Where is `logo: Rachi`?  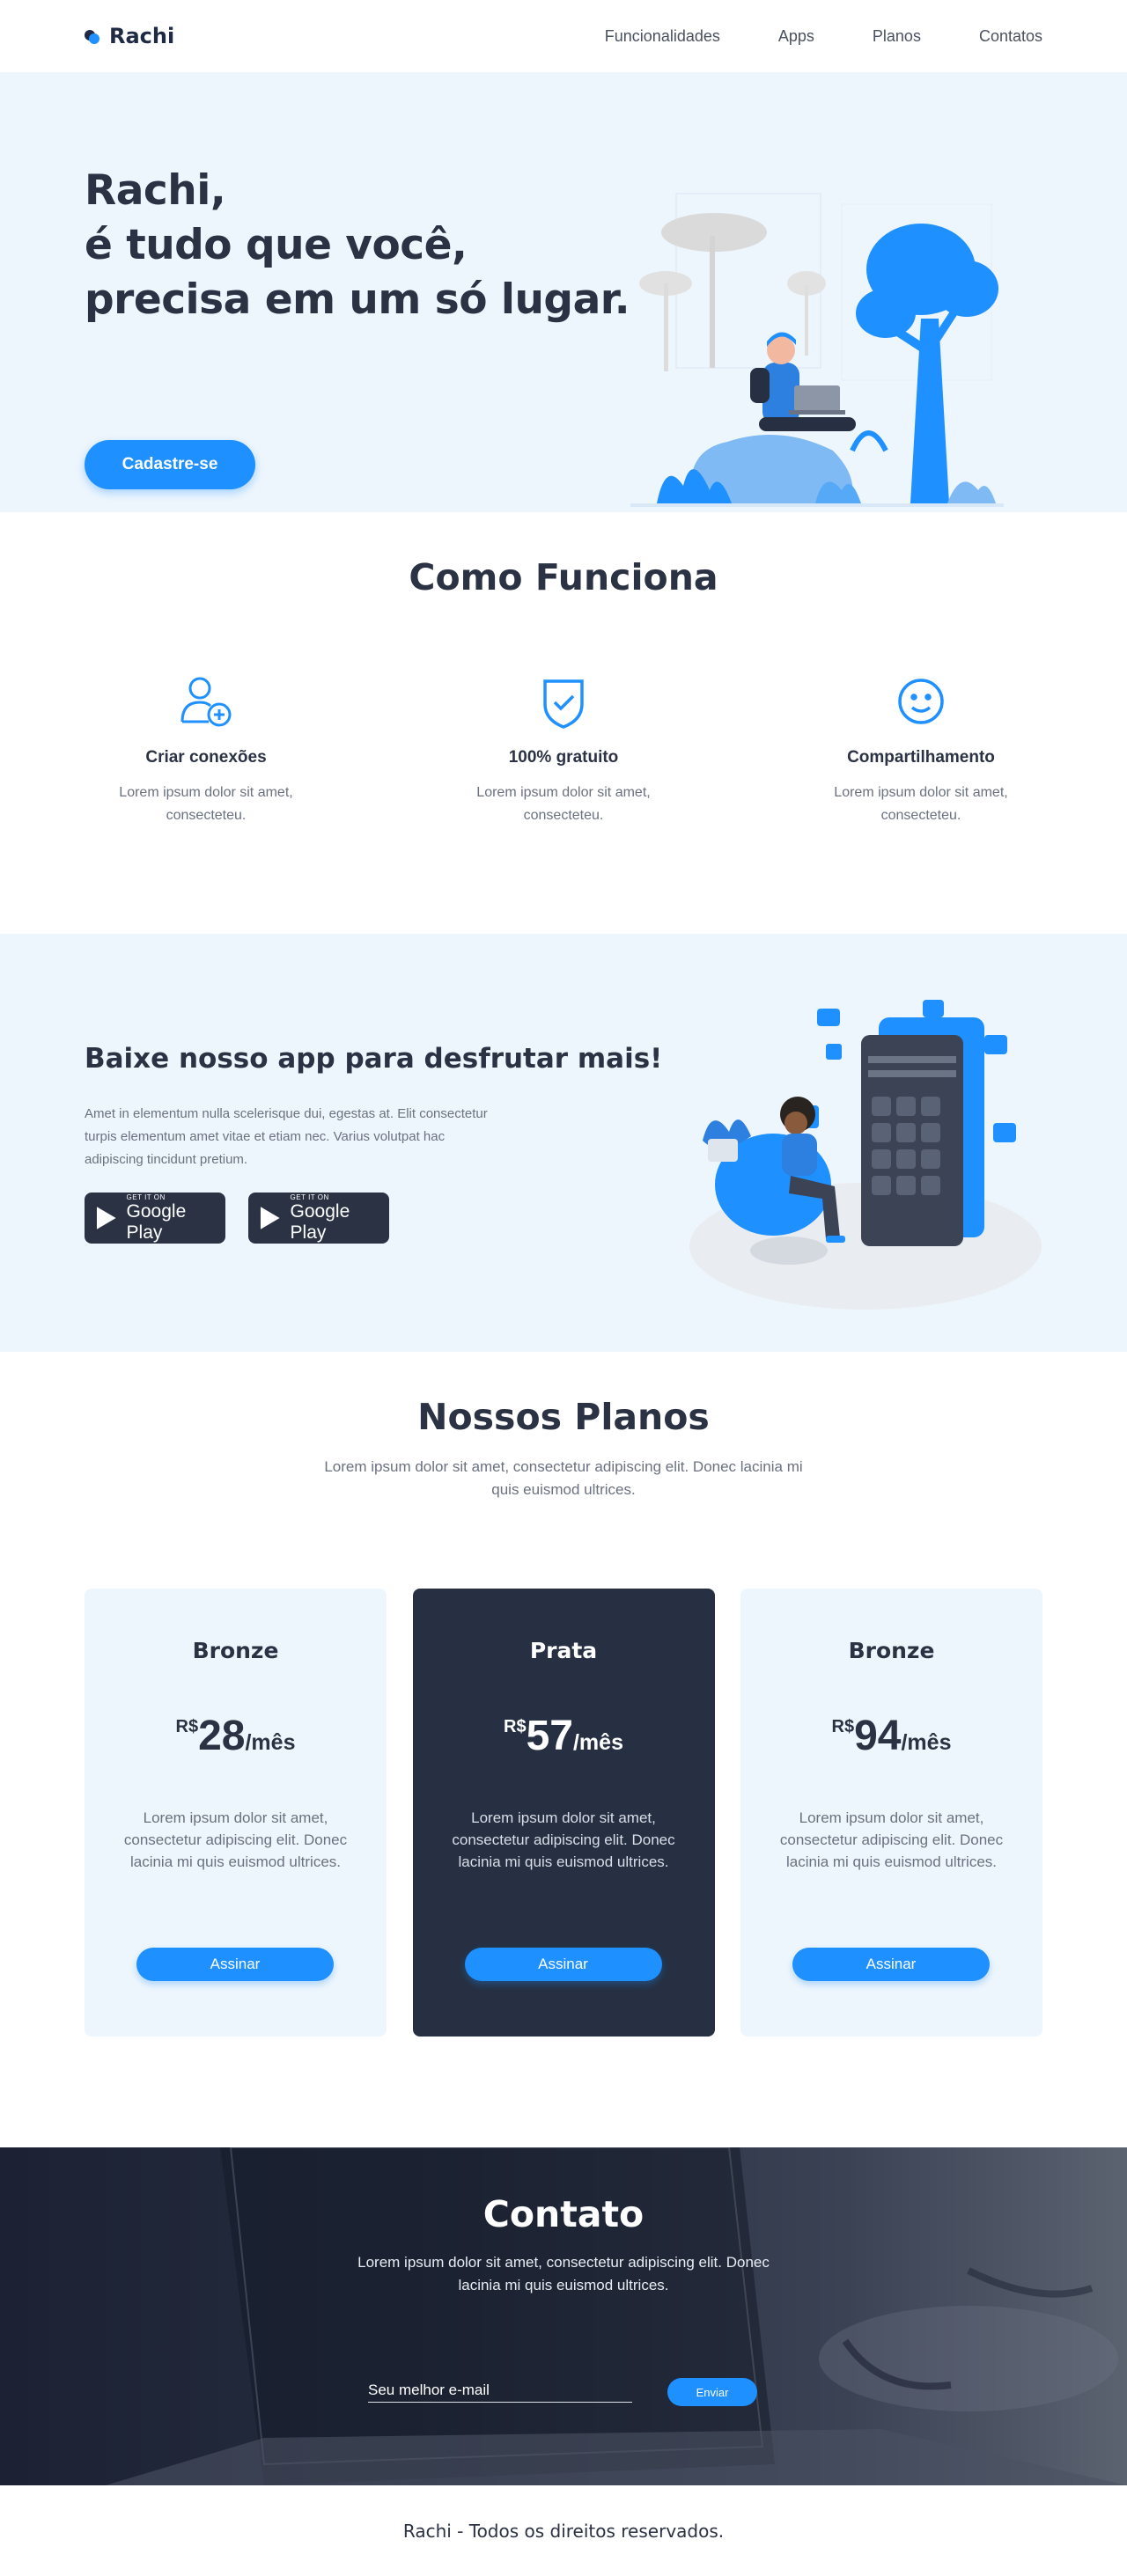 logo: Rachi is located at coordinates (129, 36).